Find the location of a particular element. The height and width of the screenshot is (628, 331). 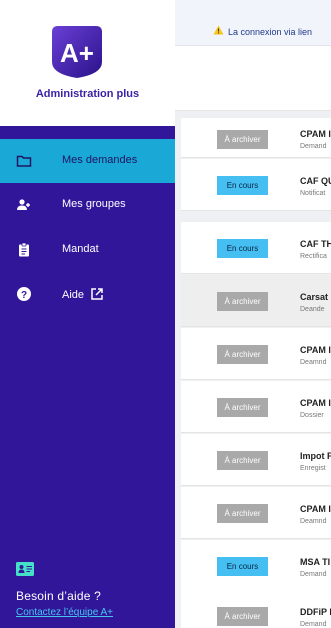

contact-card-icon is located at coordinates (25, 569).